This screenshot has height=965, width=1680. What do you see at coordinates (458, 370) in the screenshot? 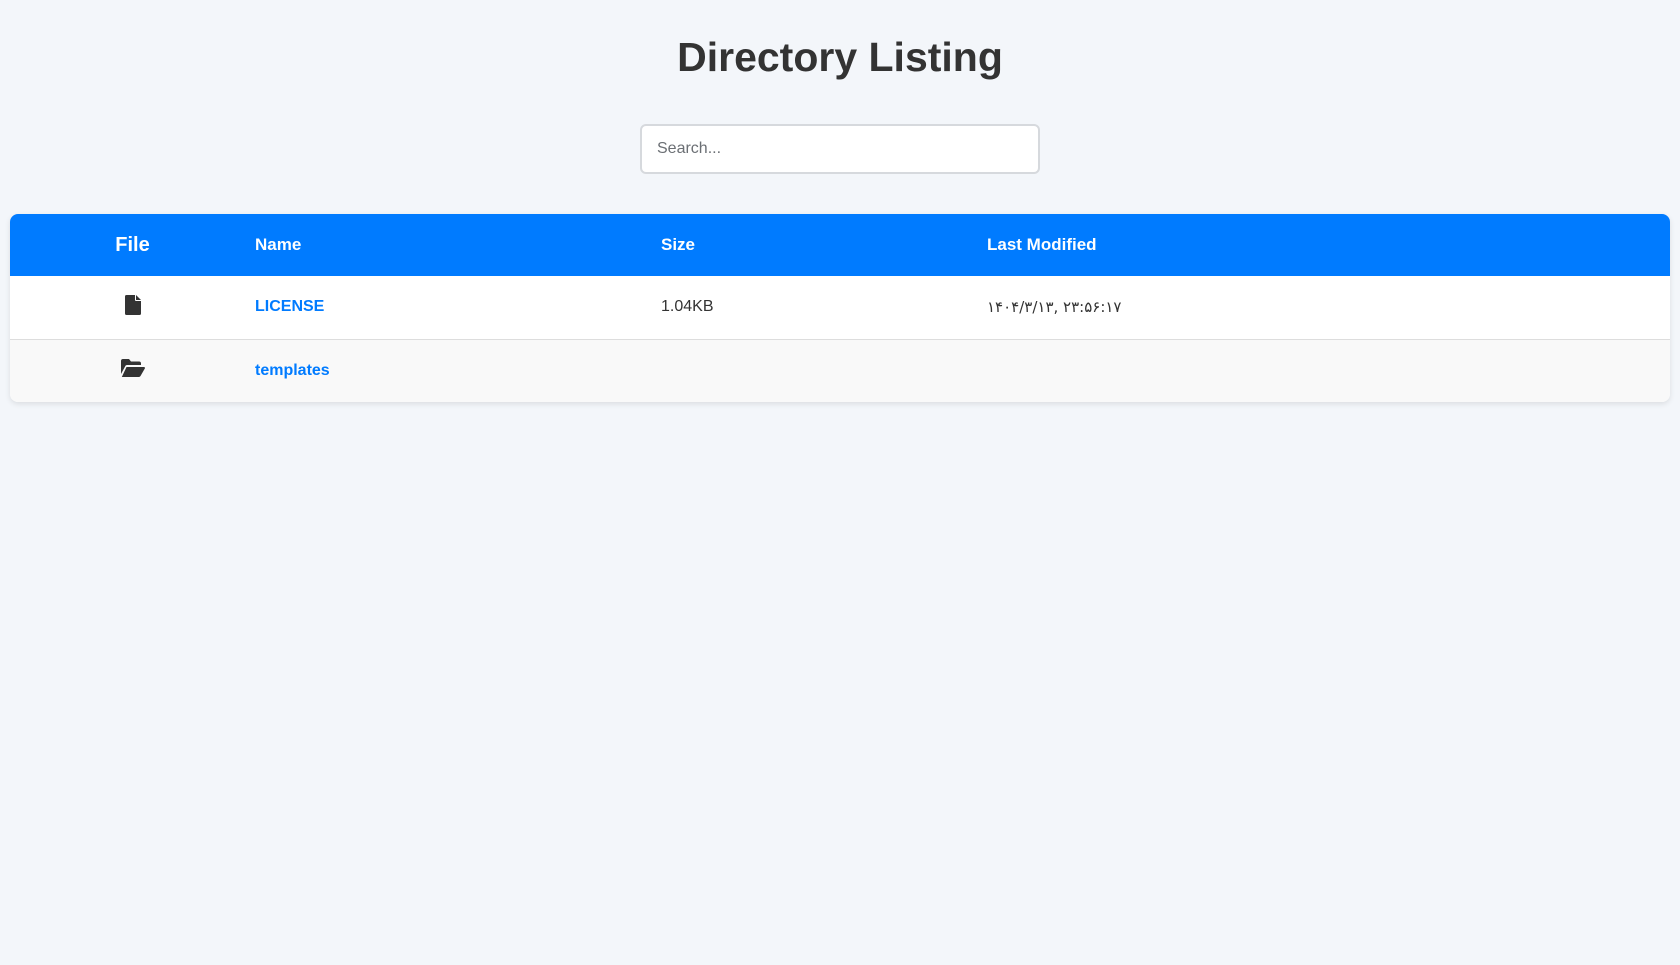
I see `name-cell: templates` at bounding box center [458, 370].